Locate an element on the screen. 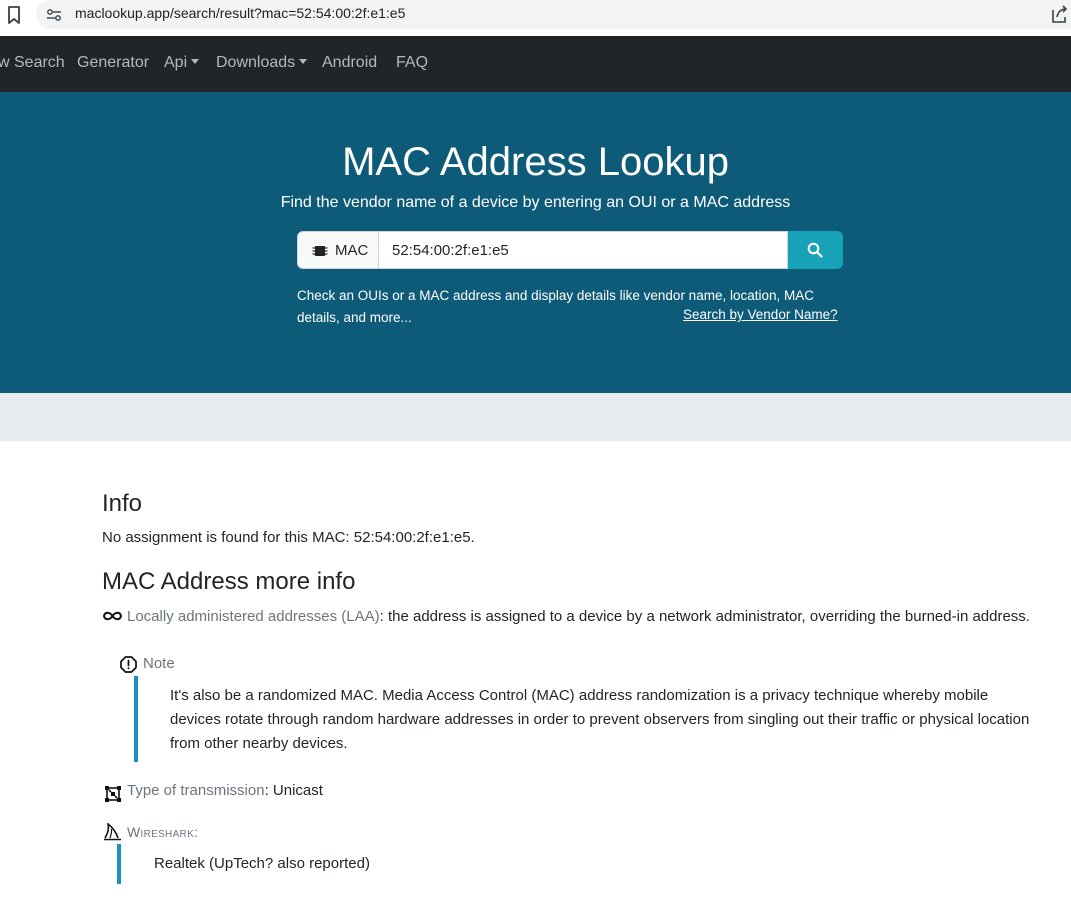 The width and height of the screenshot is (1071, 900). transmission-value: : Unicast is located at coordinates (293, 790).